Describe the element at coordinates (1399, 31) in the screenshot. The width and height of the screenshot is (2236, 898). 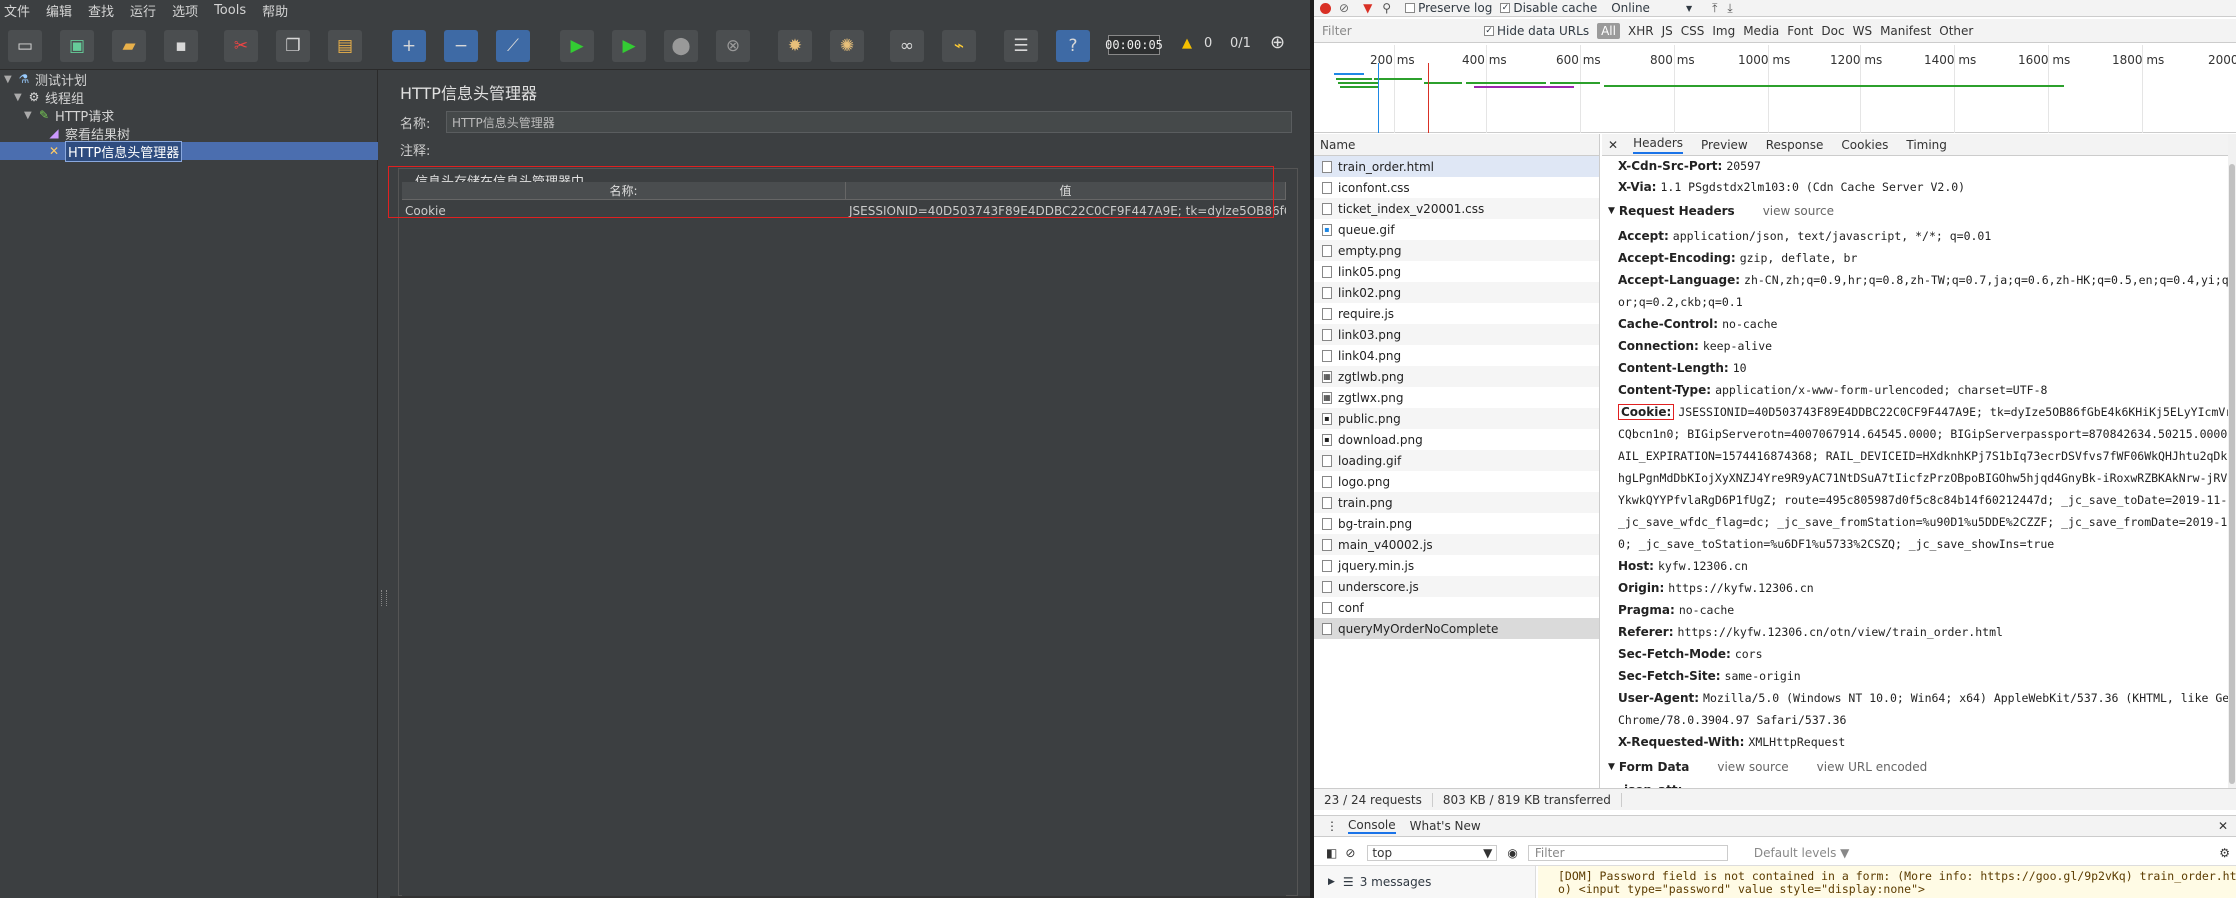
I see `filter-input: Filter` at that location.